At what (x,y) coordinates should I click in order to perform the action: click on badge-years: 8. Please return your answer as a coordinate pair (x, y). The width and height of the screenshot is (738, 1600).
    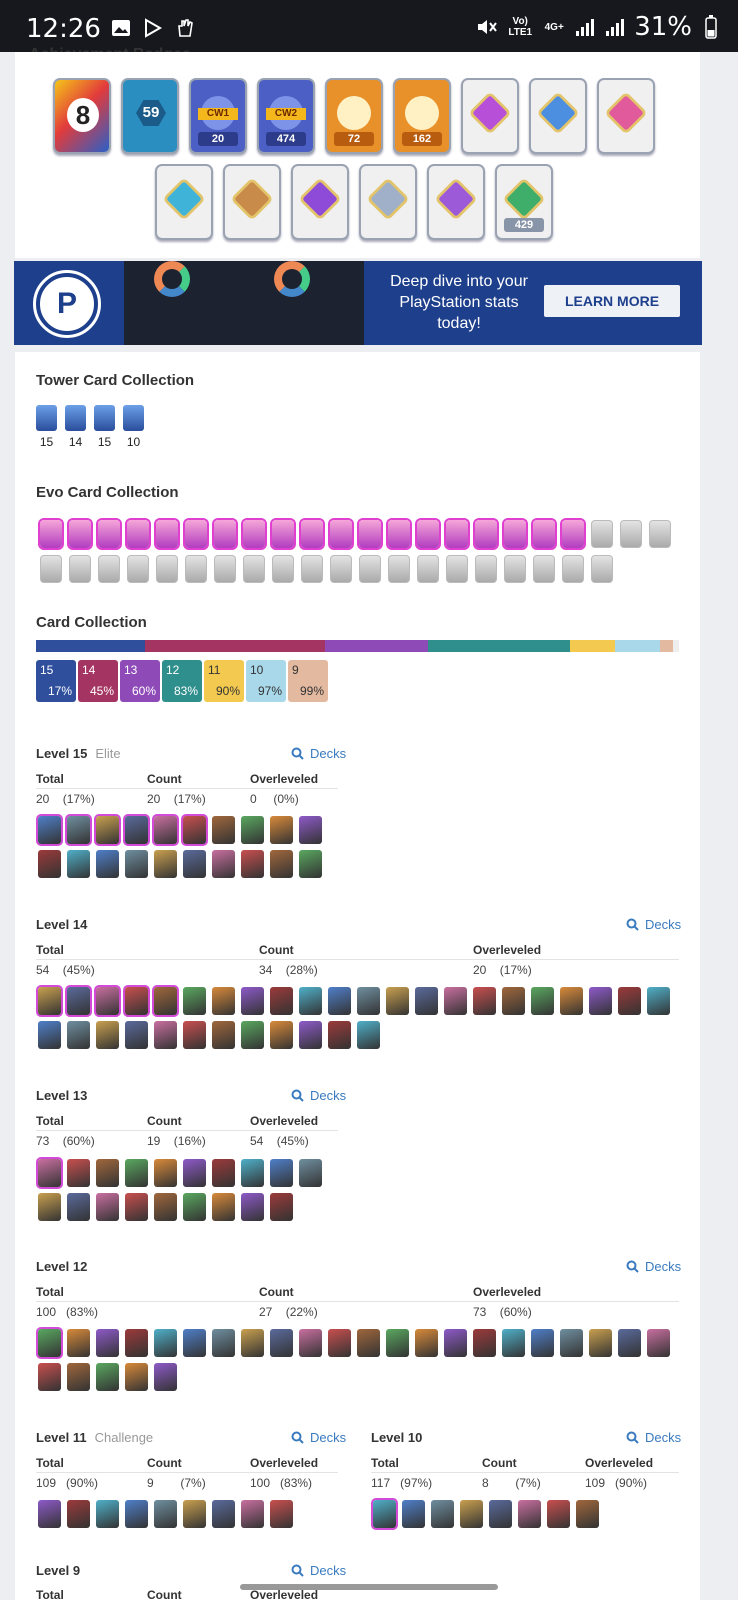
    Looking at the image, I should click on (82, 116).